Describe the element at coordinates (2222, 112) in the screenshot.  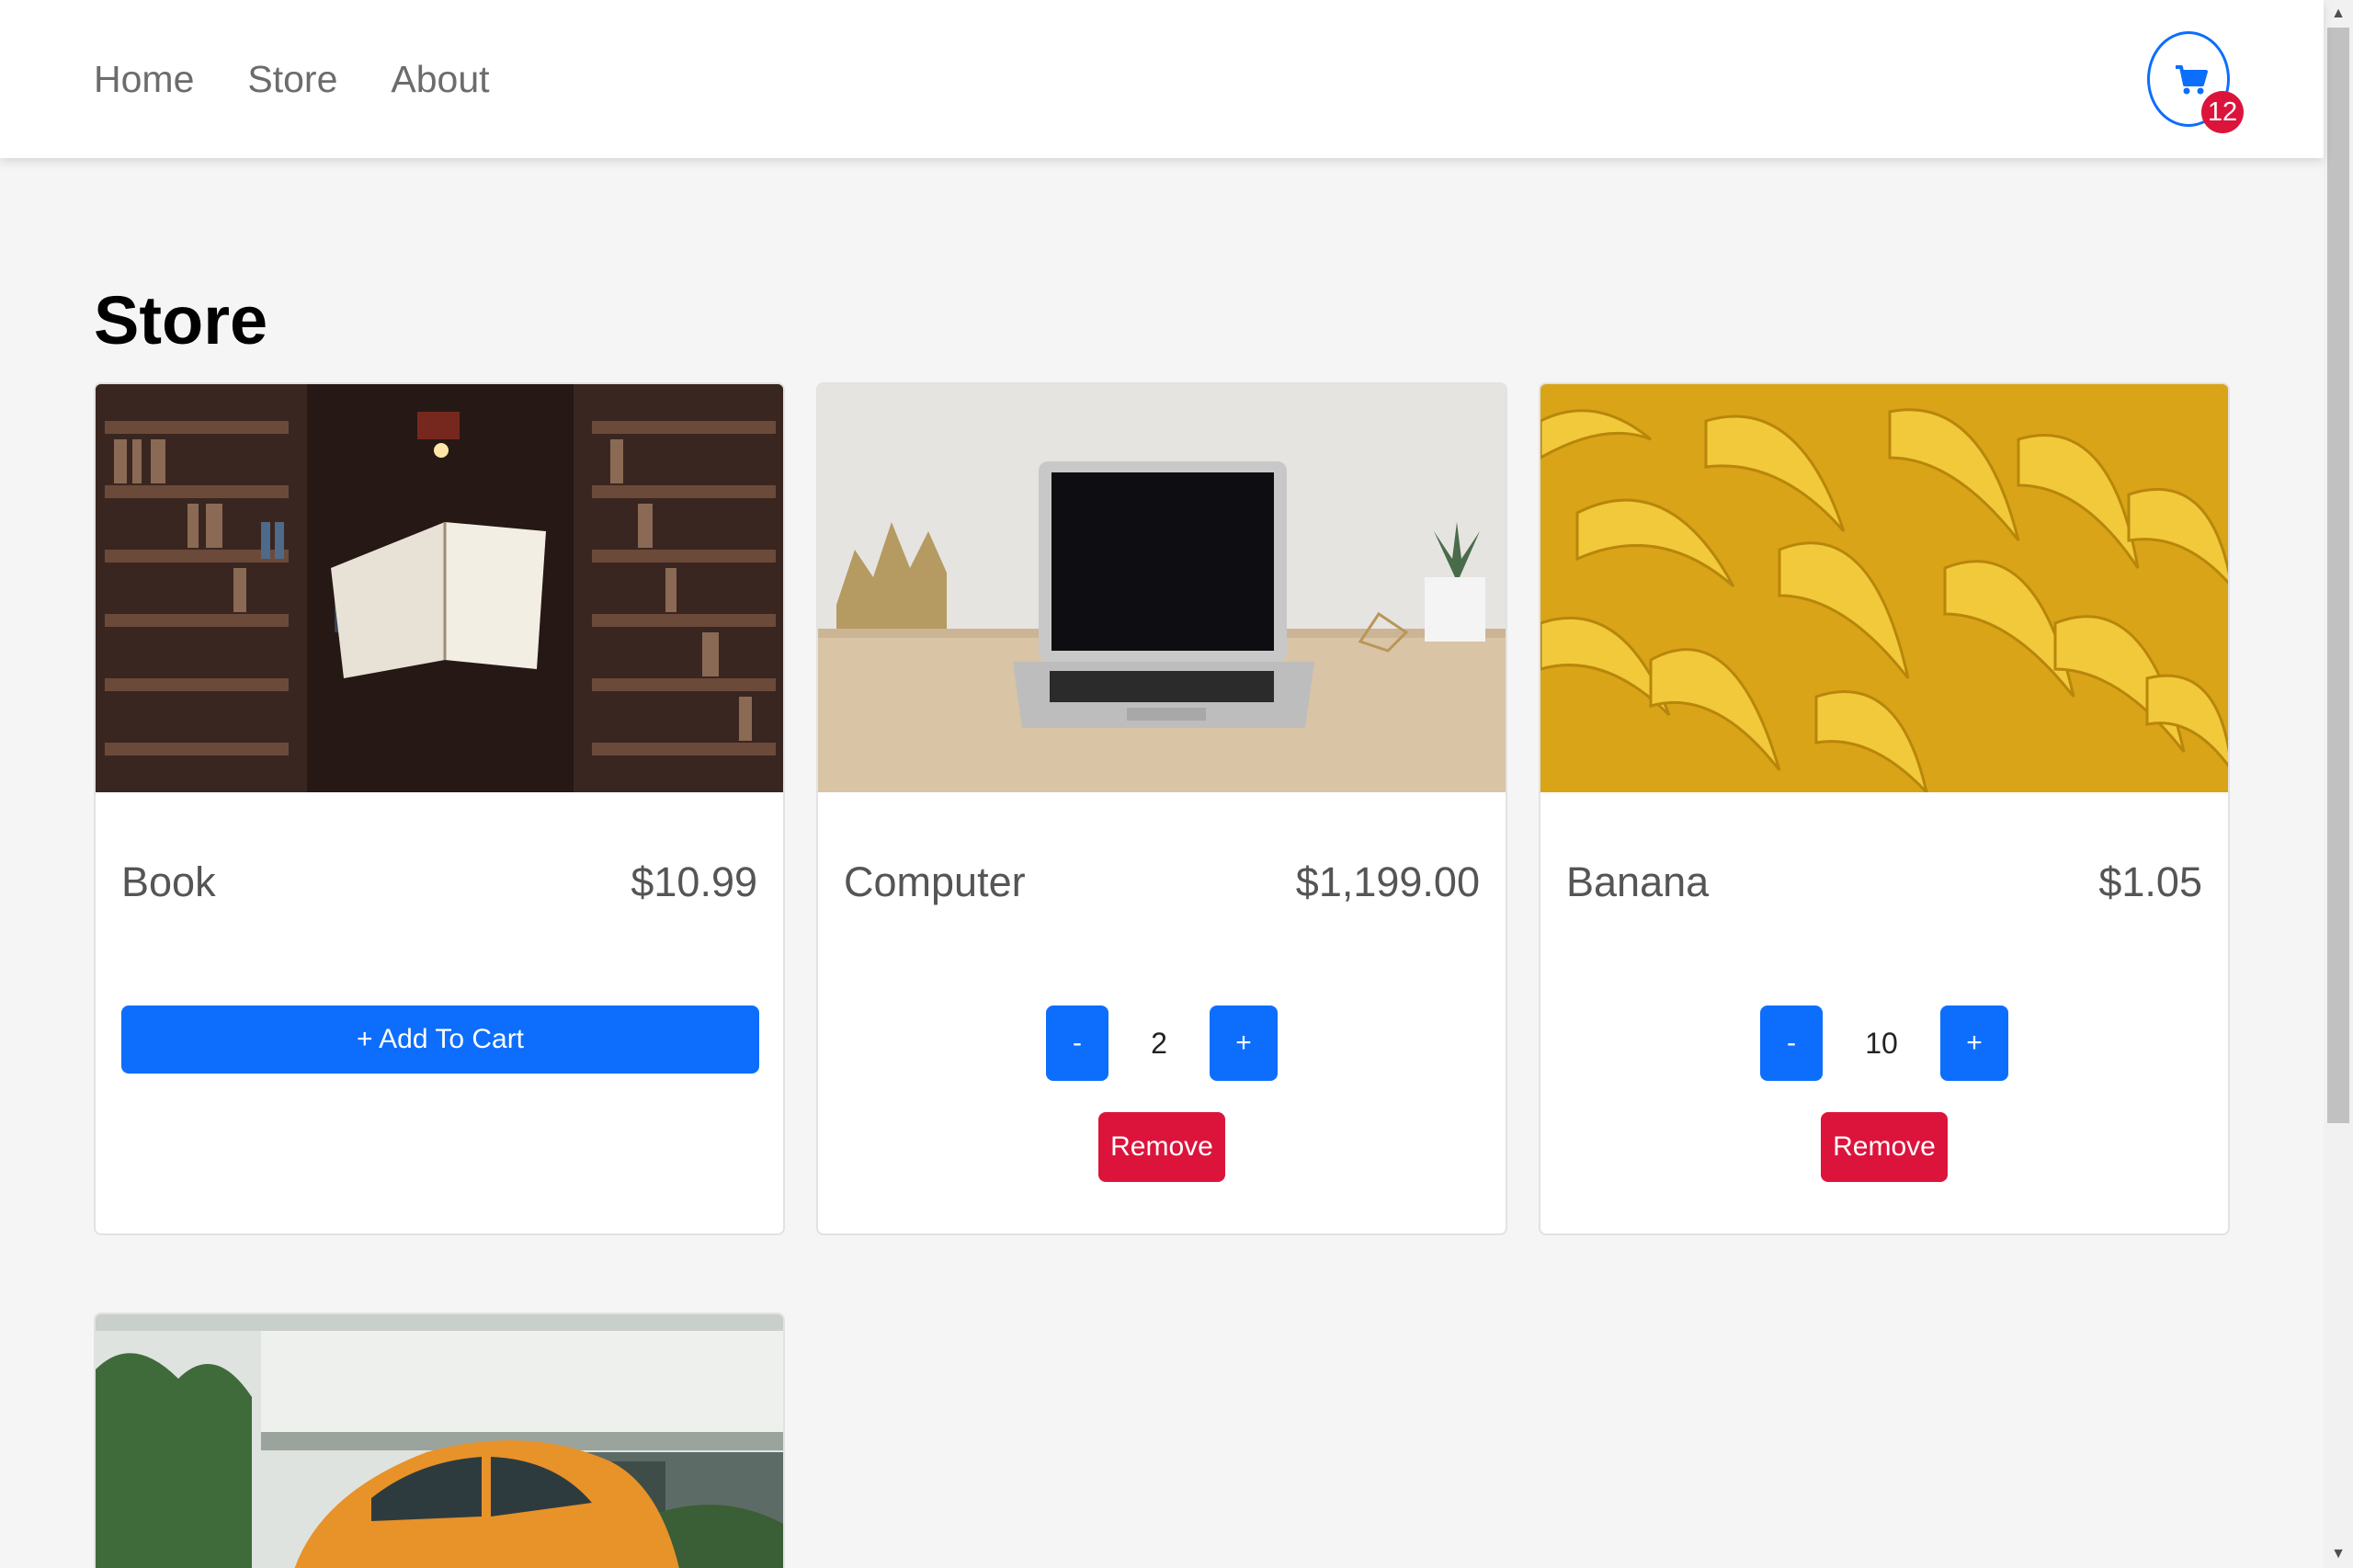
I see `cart-count-badge: 12` at that location.